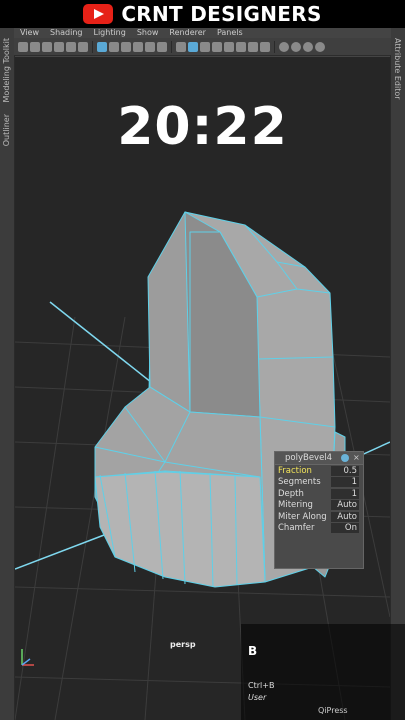 The width and height of the screenshot is (405, 720). What do you see at coordinates (345, 470) in the screenshot?
I see `bevel-row-value: 0.5` at bounding box center [345, 470].